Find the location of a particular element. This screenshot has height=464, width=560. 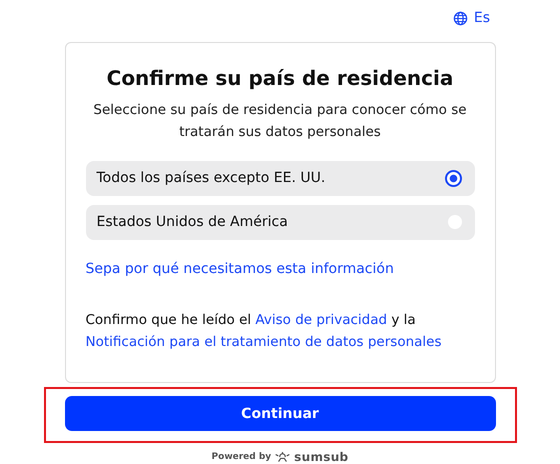

option-label: Estados Unidos de América is located at coordinates (192, 222).